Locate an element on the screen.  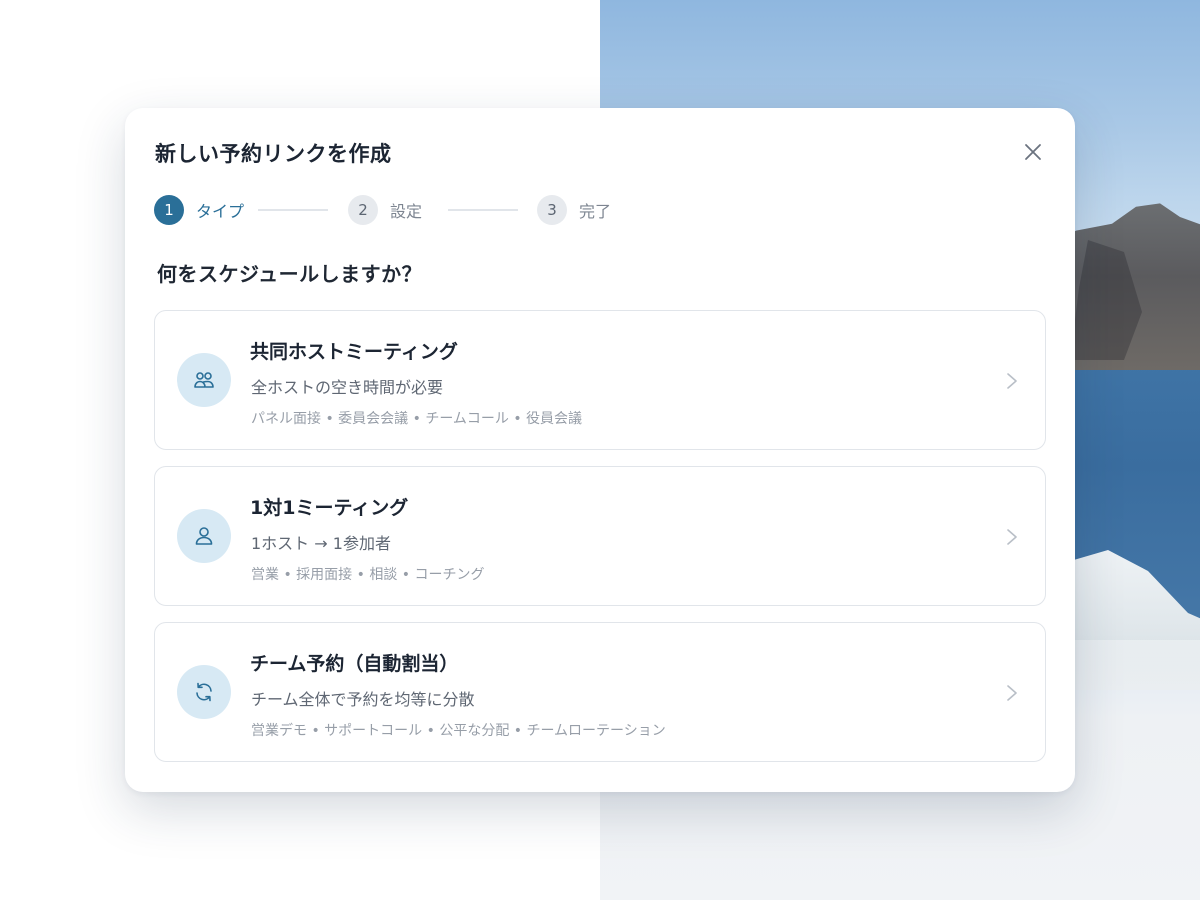
step-type: 1 タイプ is located at coordinates (199, 210).